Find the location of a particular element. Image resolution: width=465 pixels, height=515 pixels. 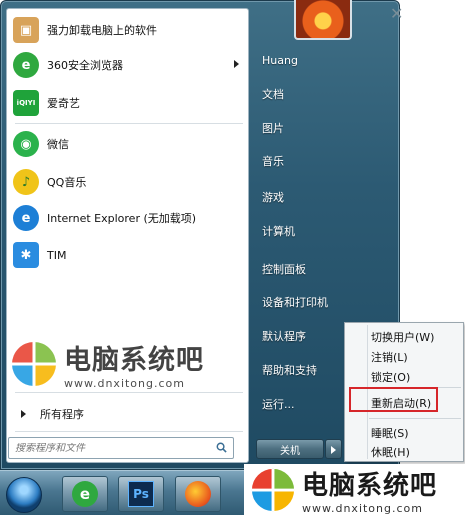

qq-music-icon: ♪ is located at coordinates (26, 182).